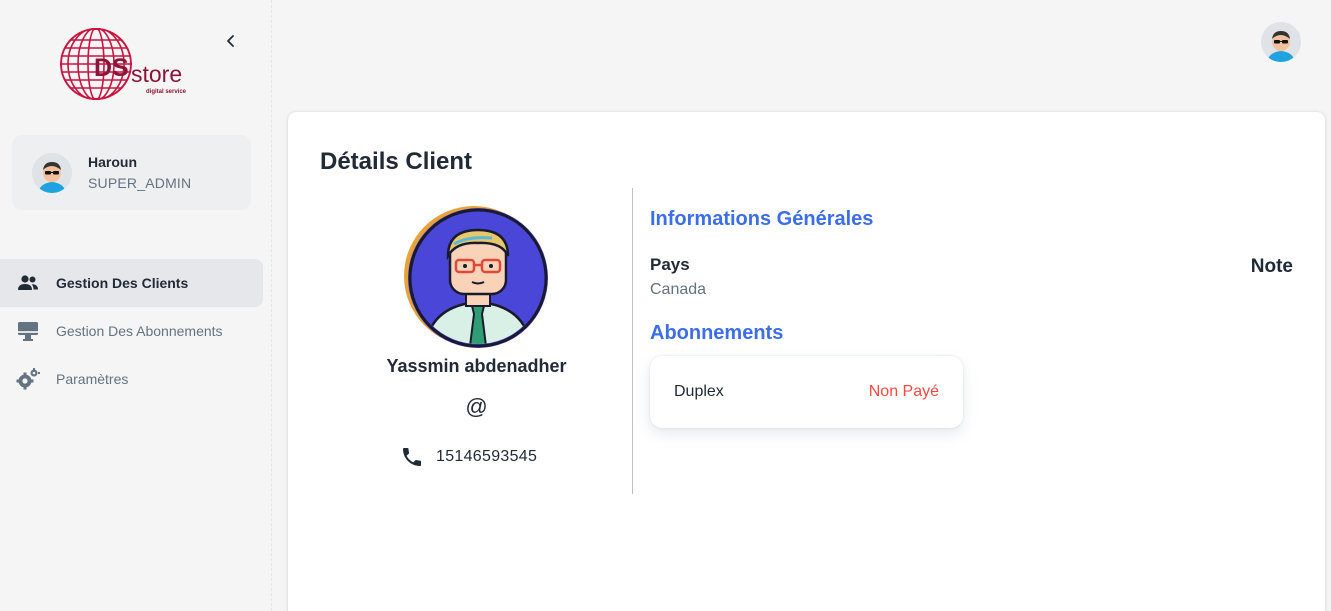 This screenshot has width=1331, height=611. What do you see at coordinates (699, 391) in the screenshot?
I see `subscription-name: Duplex` at bounding box center [699, 391].